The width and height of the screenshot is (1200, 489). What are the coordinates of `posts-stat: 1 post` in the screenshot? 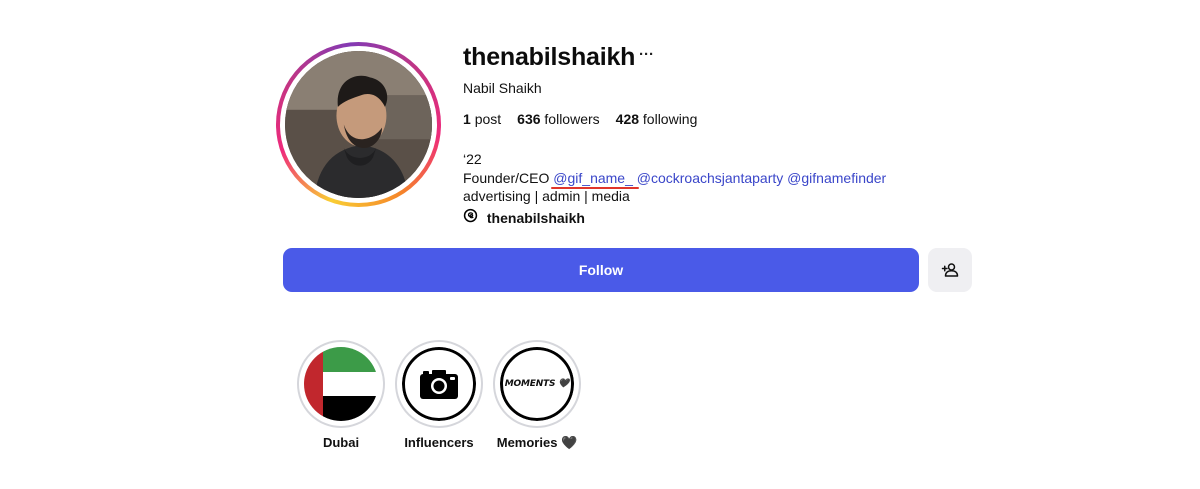 It's located at (482, 119).